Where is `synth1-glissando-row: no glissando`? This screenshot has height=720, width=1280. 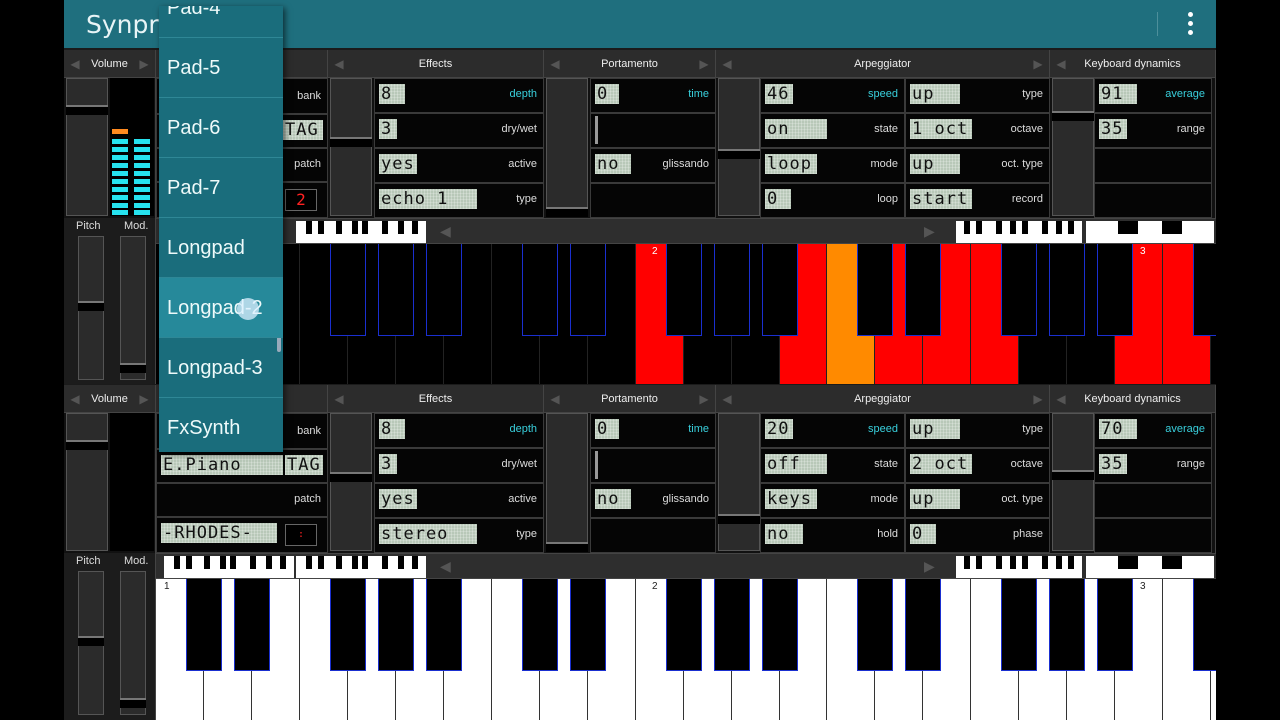 synth1-glissando-row: no glissando is located at coordinates (653, 165).